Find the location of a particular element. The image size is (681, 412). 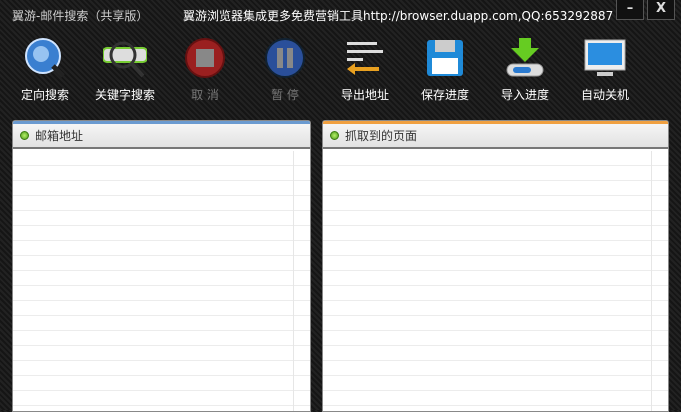

pause-button: 暂 停 is located at coordinates (285, 69).